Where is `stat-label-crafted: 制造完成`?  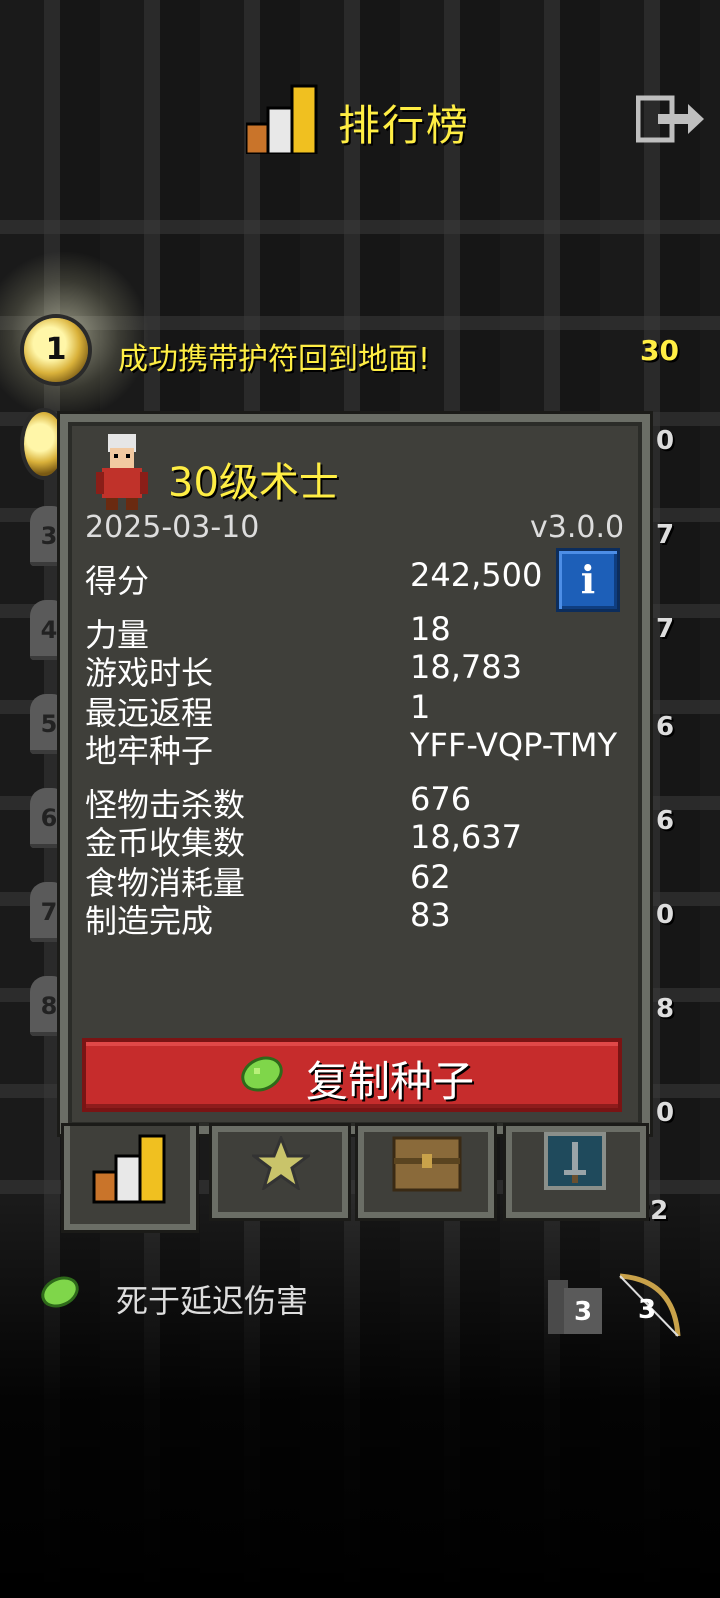 stat-label-crafted: 制造完成 is located at coordinates (149, 921).